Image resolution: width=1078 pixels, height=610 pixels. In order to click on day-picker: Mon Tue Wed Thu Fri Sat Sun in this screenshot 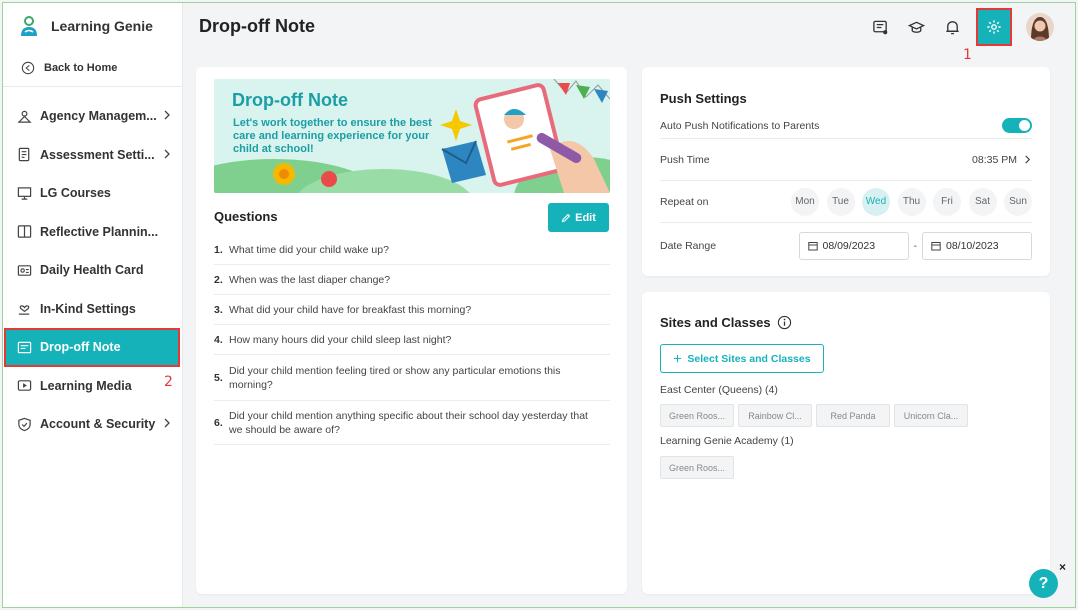, I will do `click(908, 201)`.